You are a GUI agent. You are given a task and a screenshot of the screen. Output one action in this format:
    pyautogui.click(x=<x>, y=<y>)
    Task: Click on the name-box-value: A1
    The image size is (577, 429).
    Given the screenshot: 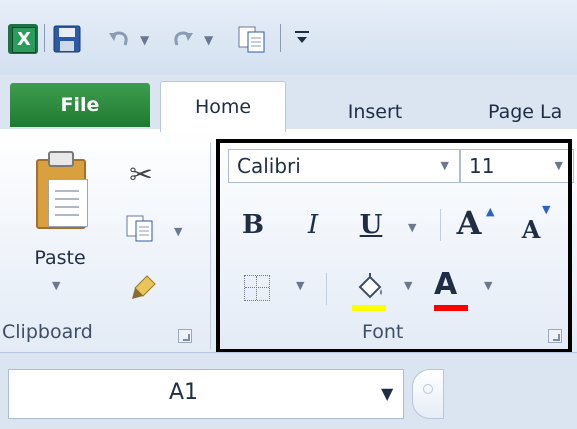 What is the action you would take?
    pyautogui.click(x=184, y=392)
    